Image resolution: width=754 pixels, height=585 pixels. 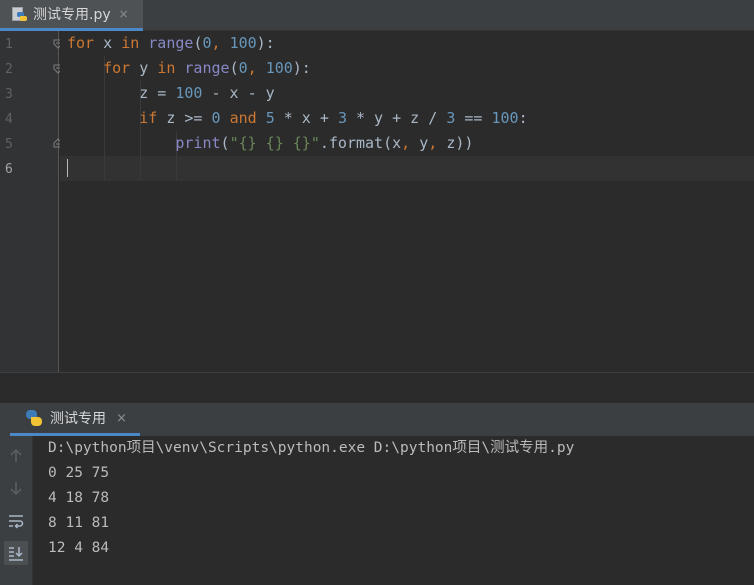 I want to click on code-token: z >=, so click(x=184, y=118).